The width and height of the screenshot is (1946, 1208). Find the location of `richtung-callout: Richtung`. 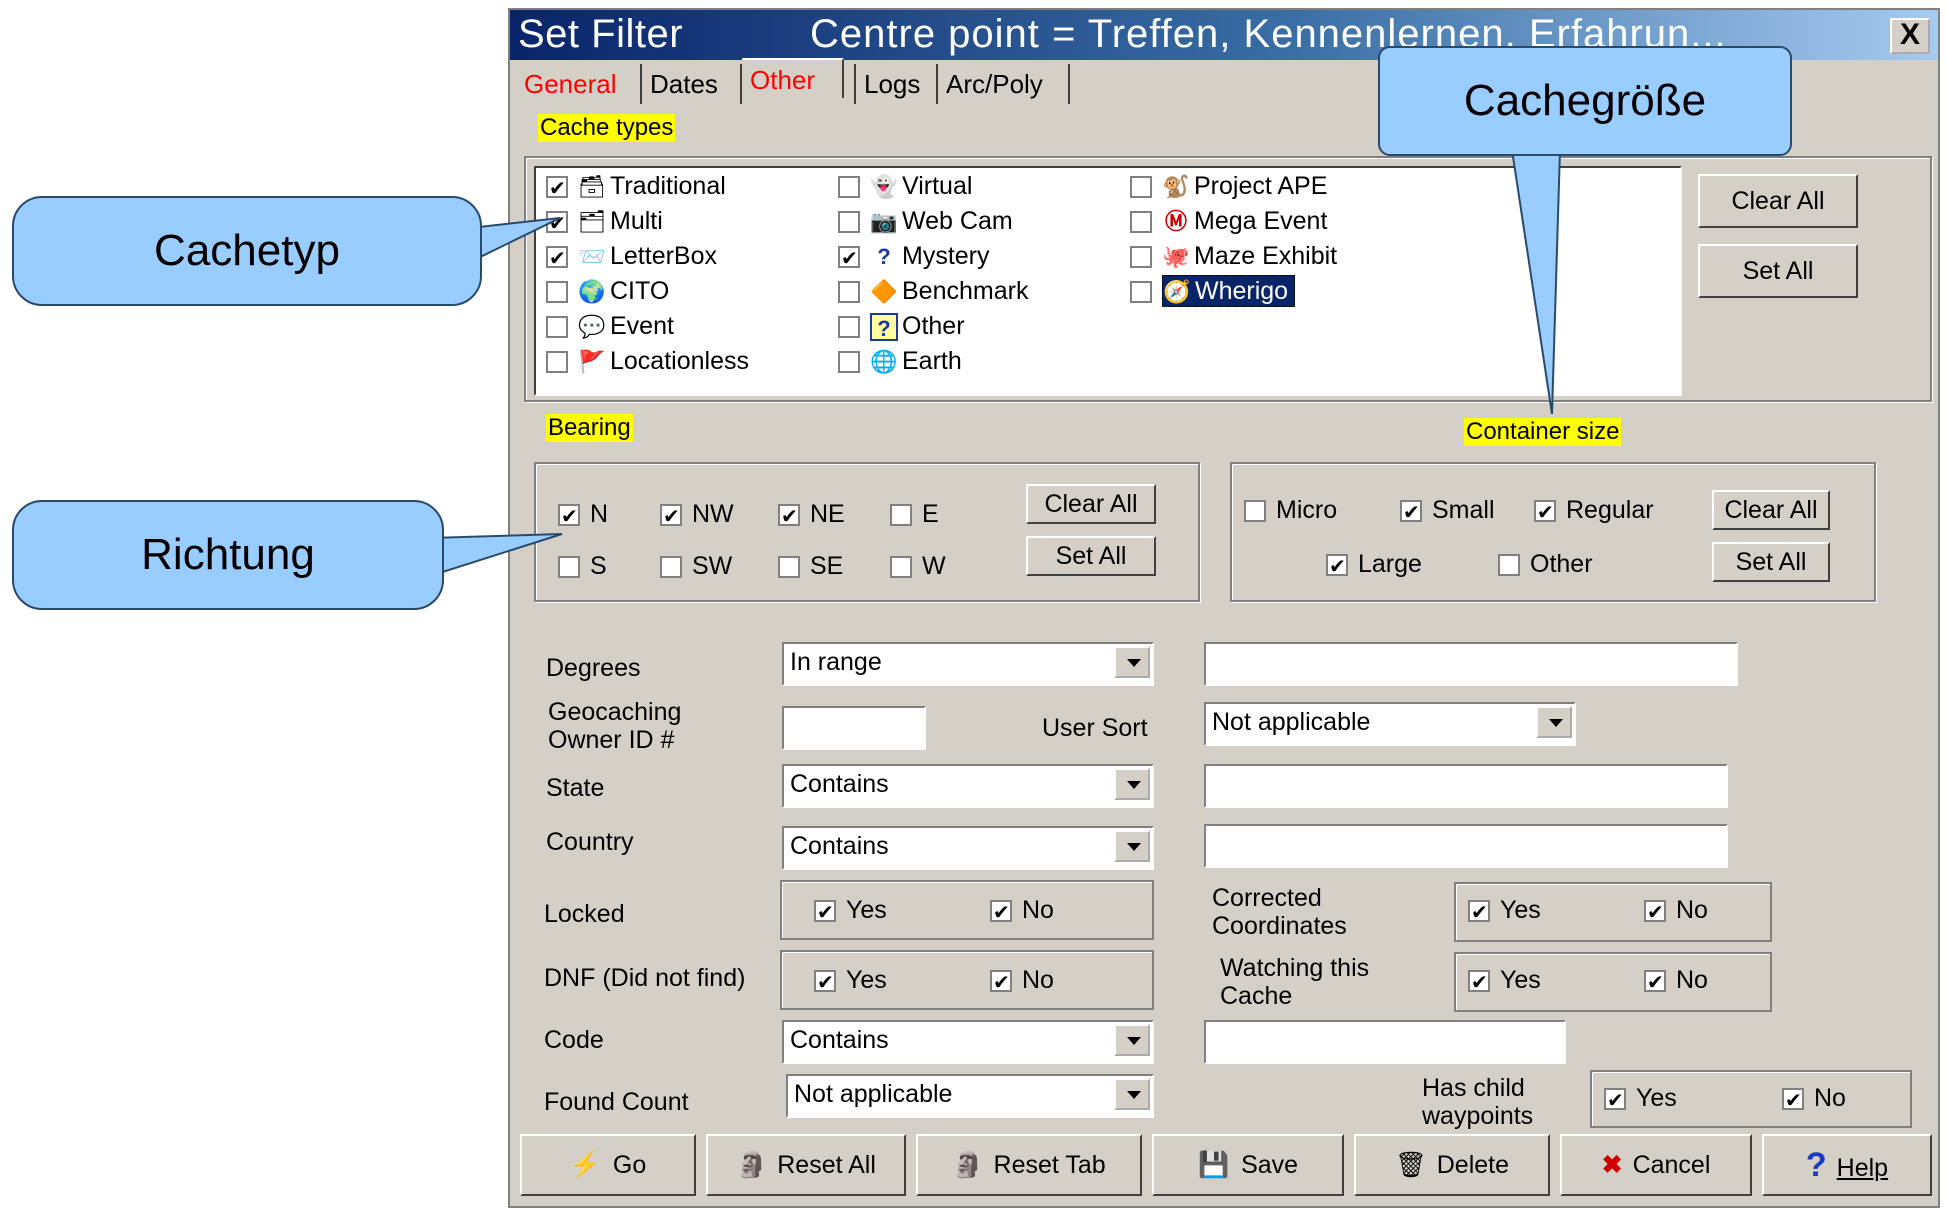

richtung-callout: Richtung is located at coordinates (228, 555).